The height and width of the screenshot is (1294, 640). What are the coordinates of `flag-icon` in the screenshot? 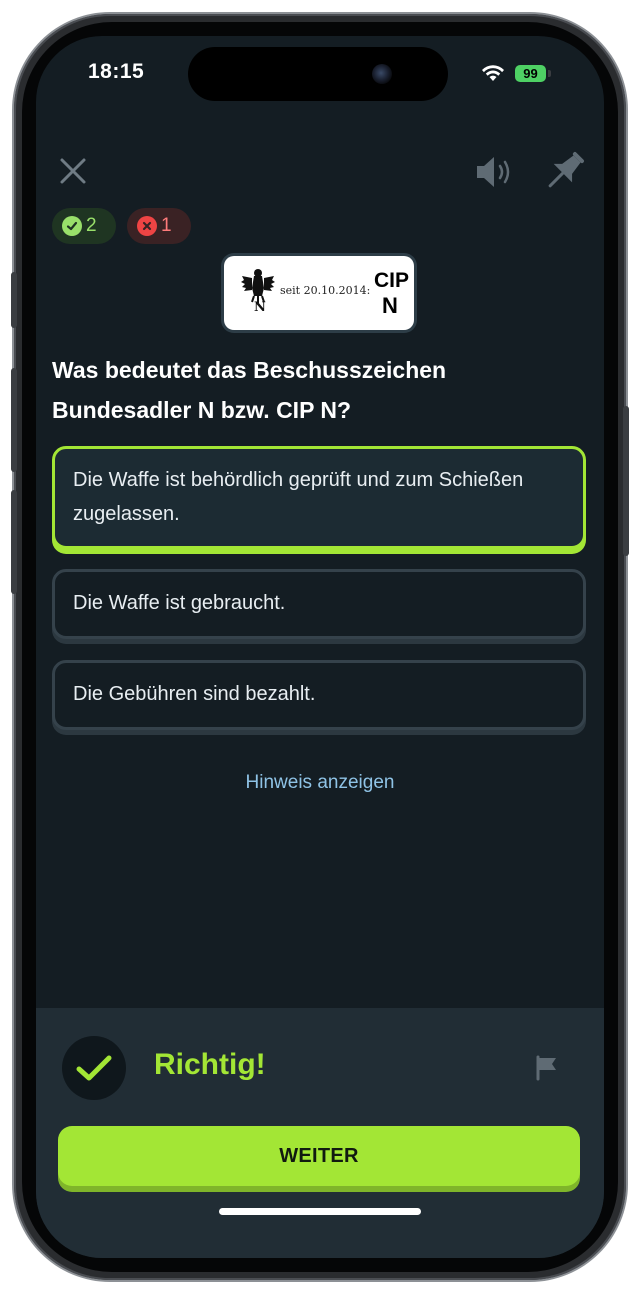 It's located at (546, 1068).